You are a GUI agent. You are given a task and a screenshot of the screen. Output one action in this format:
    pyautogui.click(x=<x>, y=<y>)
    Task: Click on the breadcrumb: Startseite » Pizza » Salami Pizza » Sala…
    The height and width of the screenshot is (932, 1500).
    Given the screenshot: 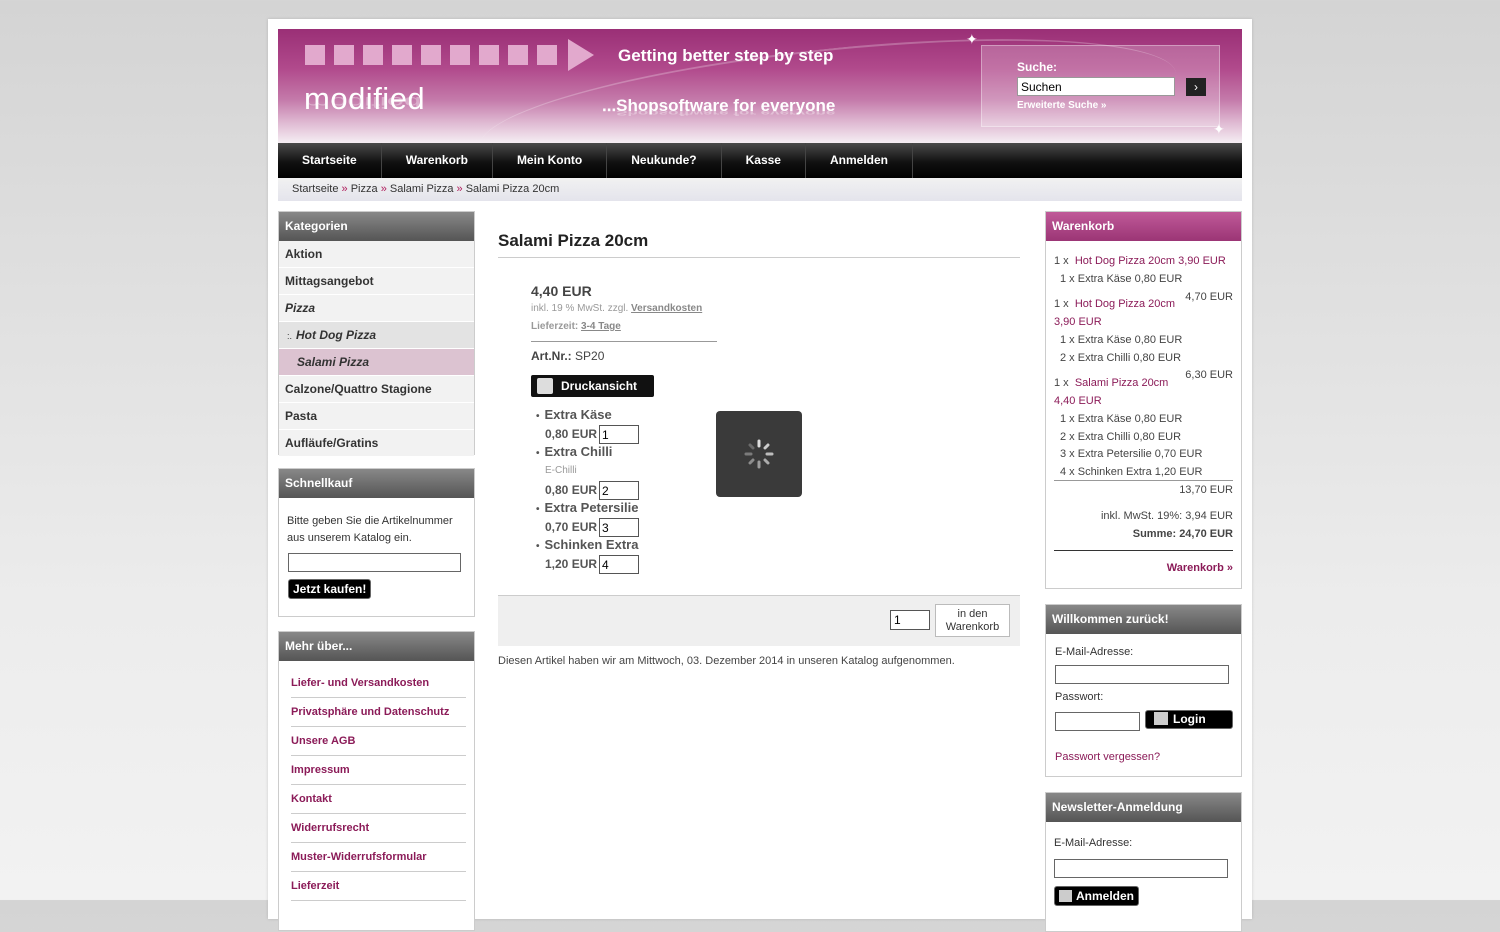 What is the action you would take?
    pyautogui.click(x=760, y=189)
    